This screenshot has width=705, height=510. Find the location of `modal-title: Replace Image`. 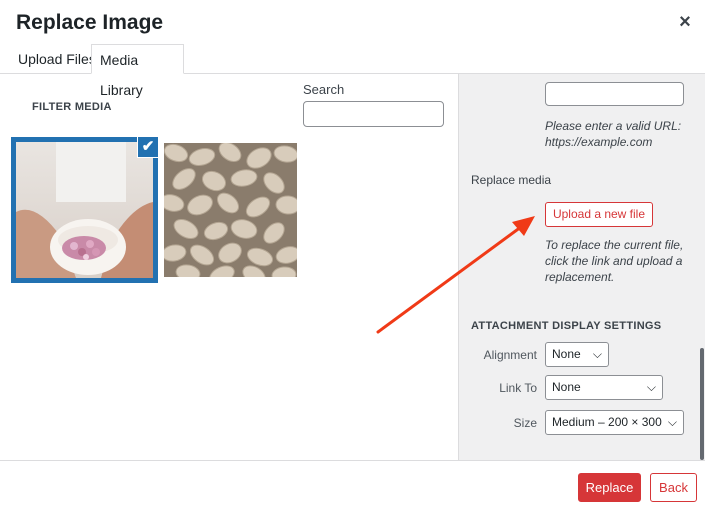

modal-title: Replace Image is located at coordinates (90, 22).